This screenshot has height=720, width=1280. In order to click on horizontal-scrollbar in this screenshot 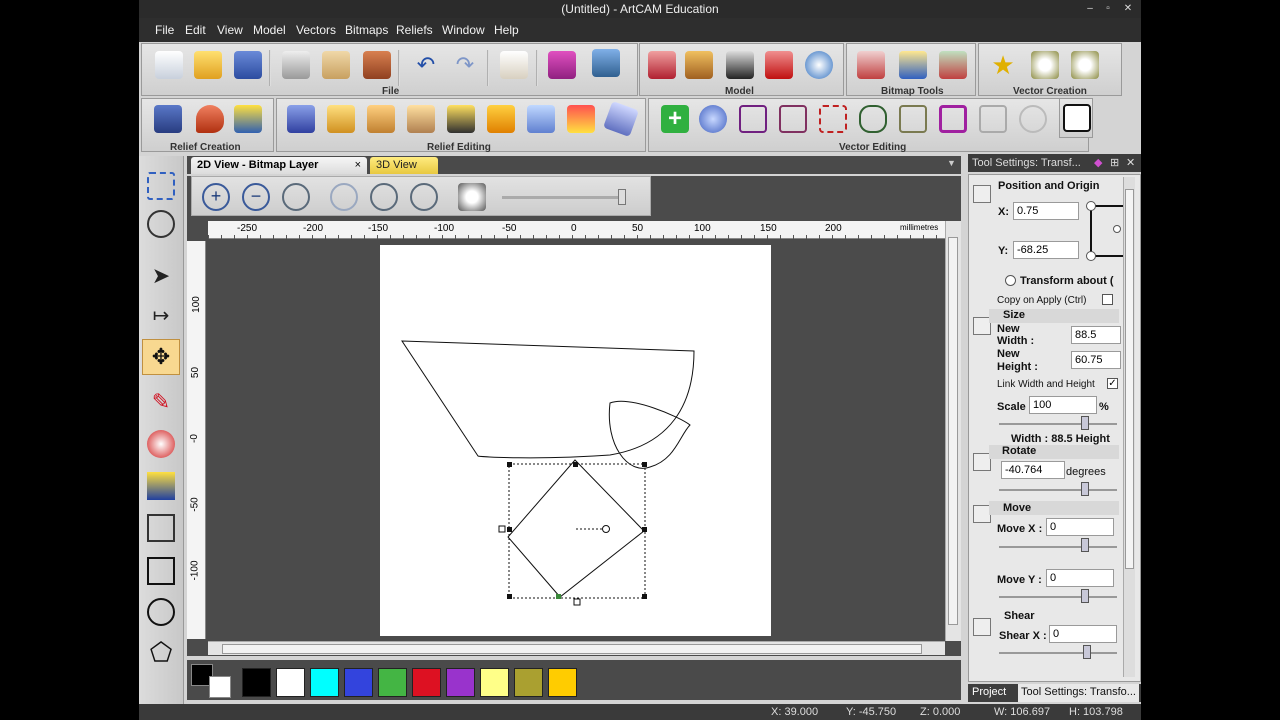, I will do `click(576, 648)`.